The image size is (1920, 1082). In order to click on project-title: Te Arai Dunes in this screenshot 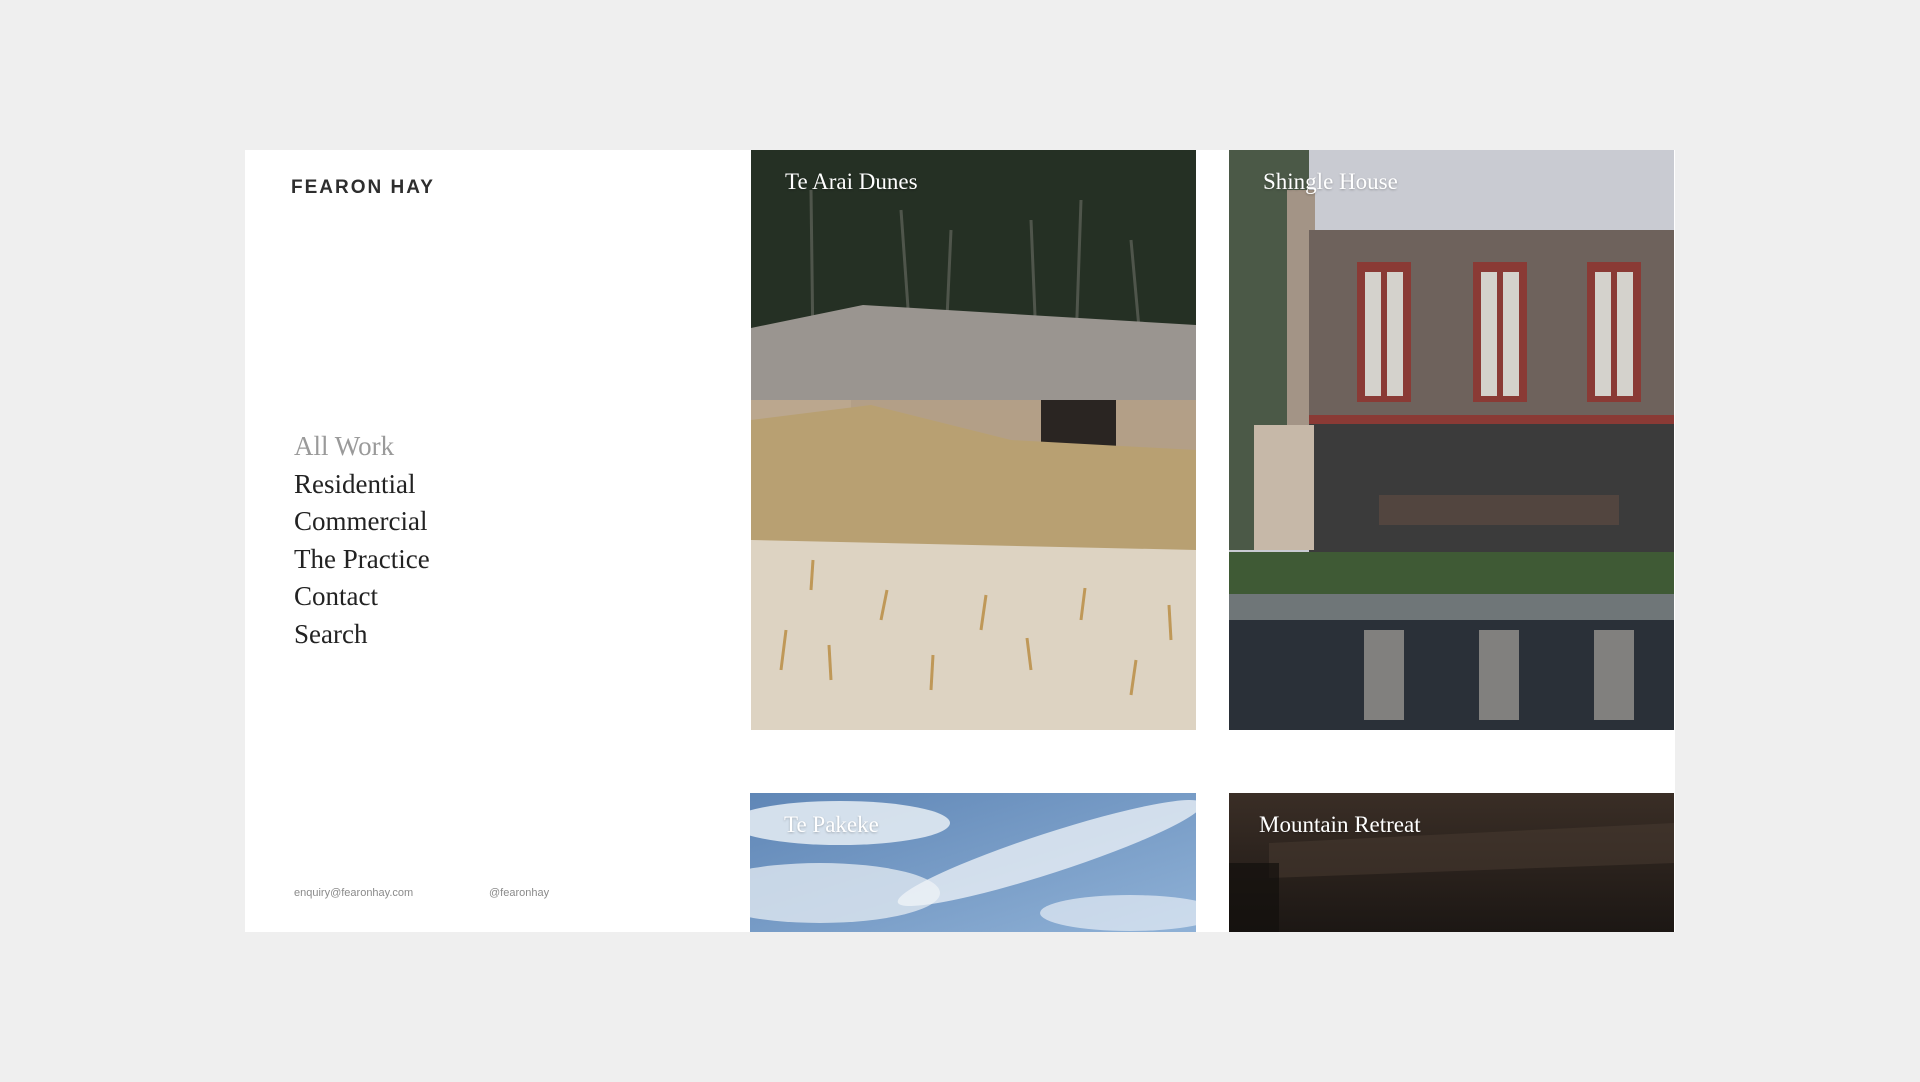, I will do `click(851, 181)`.